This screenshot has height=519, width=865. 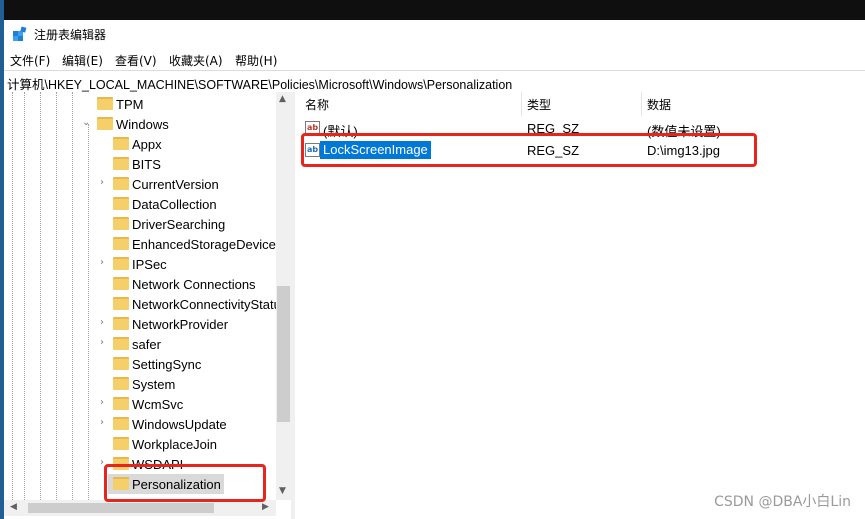 What do you see at coordinates (82, 60) in the screenshot?
I see `menu-edit: 编辑(E)` at bounding box center [82, 60].